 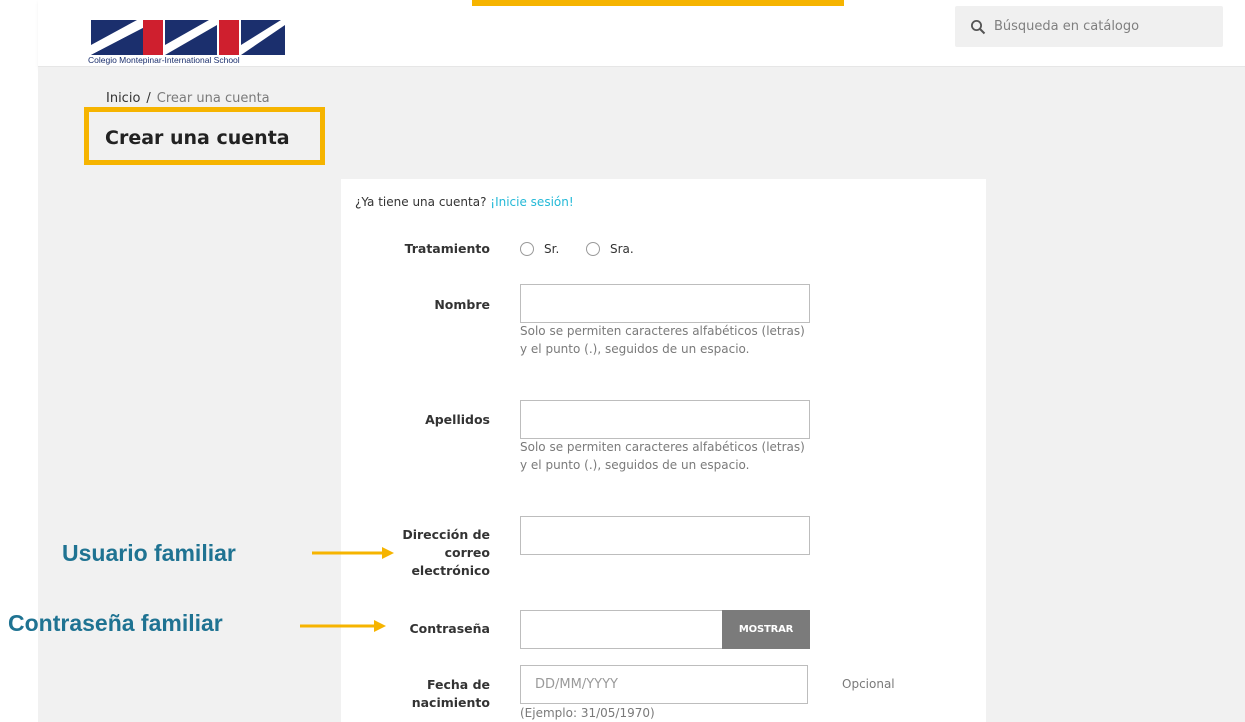 I want to click on login-prompt: ¿Ya tiene una cuenta? ¡Inicie sesión!, so click(x=464, y=202).